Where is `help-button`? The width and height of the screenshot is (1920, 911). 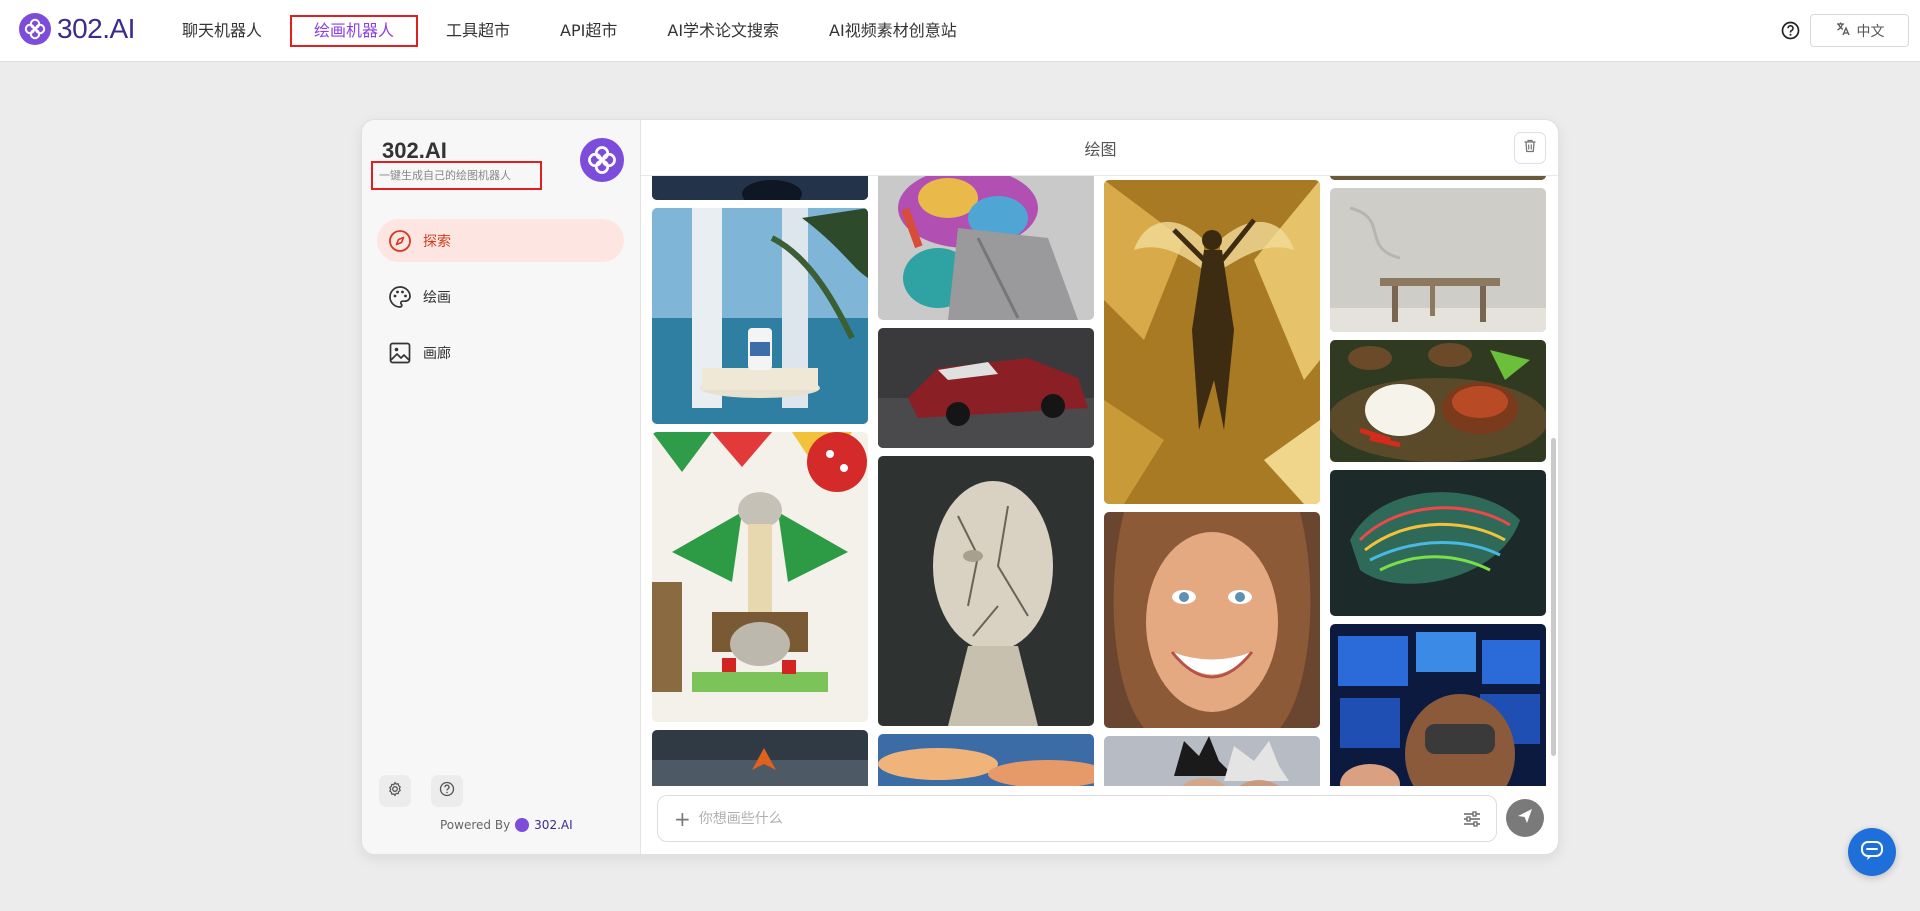 help-button is located at coordinates (447, 791).